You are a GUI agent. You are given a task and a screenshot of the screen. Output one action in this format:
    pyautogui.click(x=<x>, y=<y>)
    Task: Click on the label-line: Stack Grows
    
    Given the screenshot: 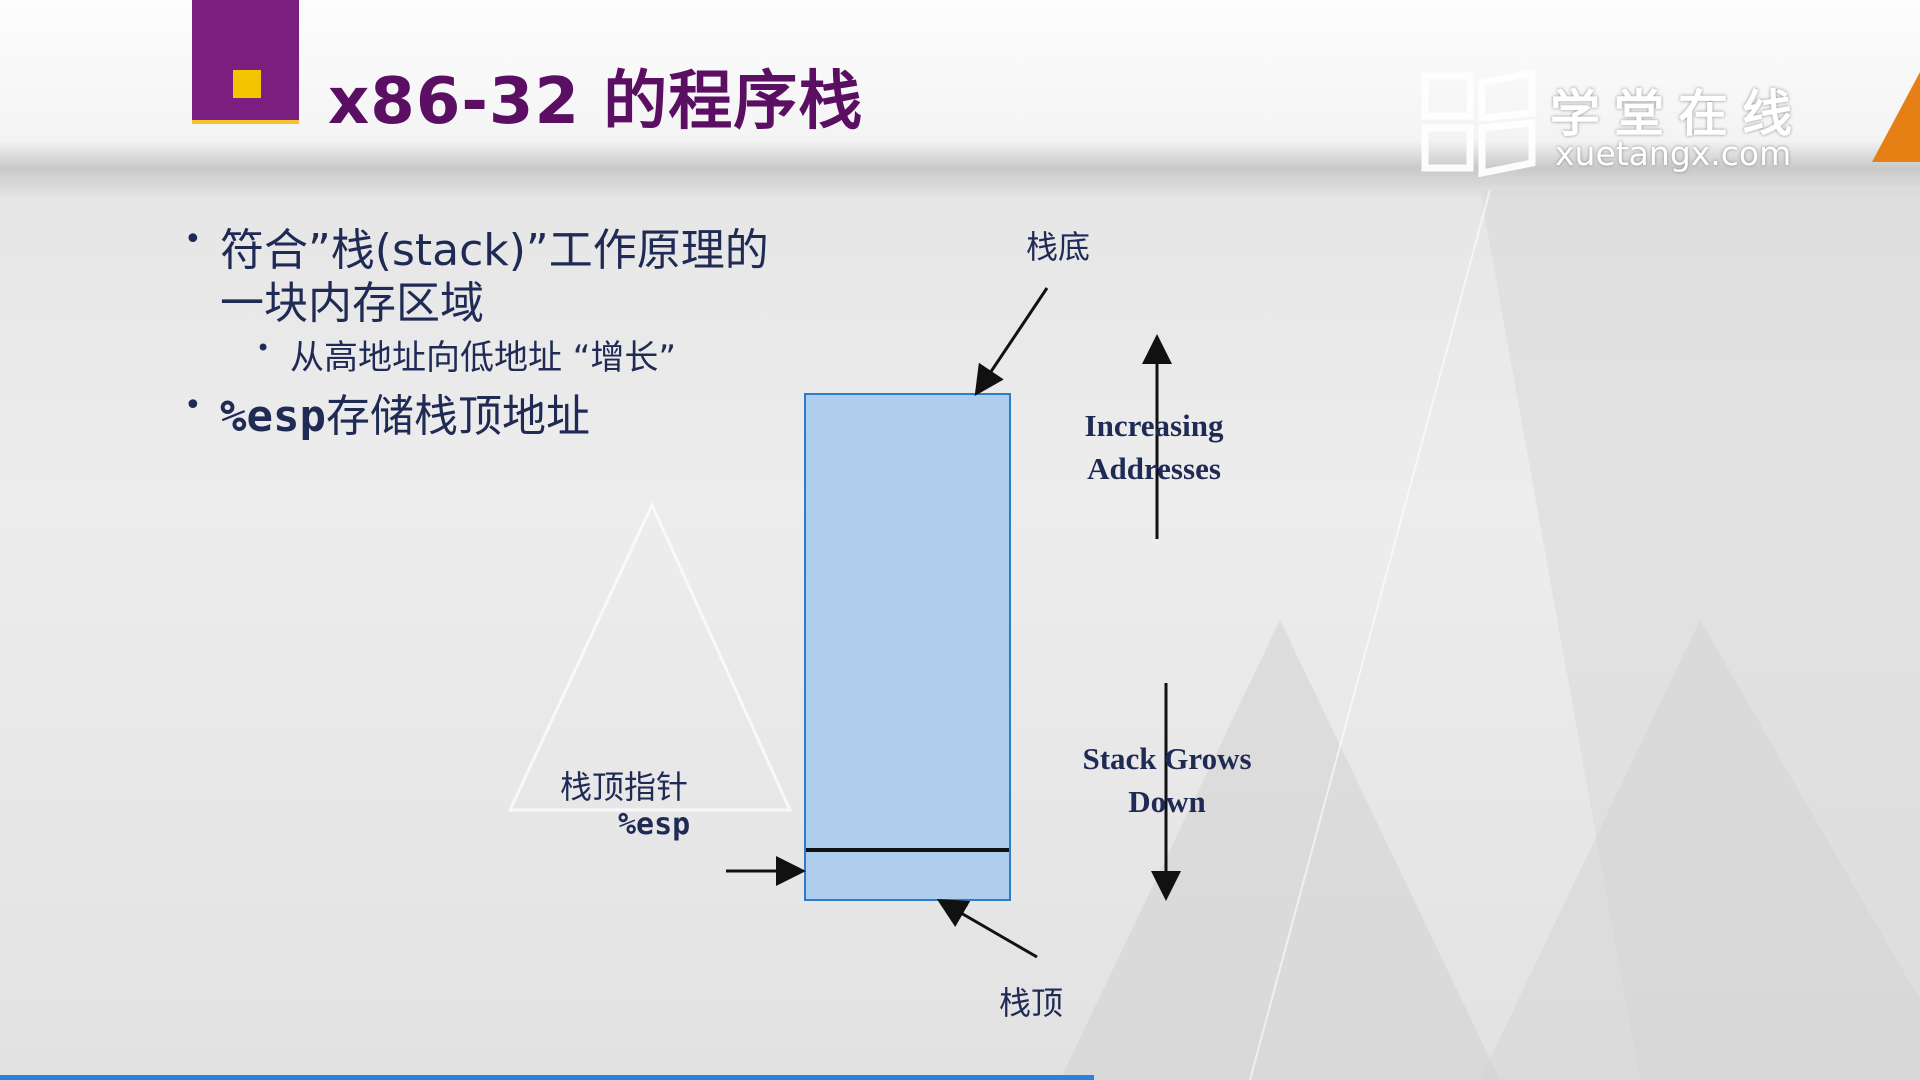 What is the action you would take?
    pyautogui.click(x=1167, y=758)
    